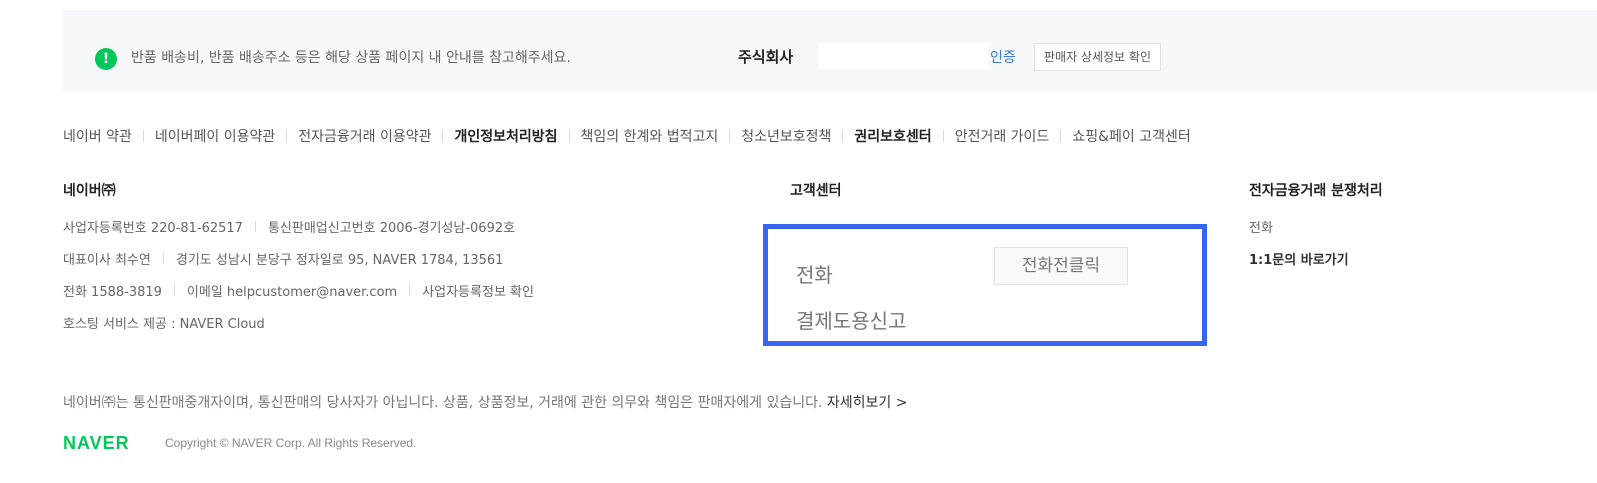 The image size is (1597, 483). Describe the element at coordinates (215, 136) in the screenshot. I see `footer-link-naverpay-terms: 네이버페이 이용약관` at that location.